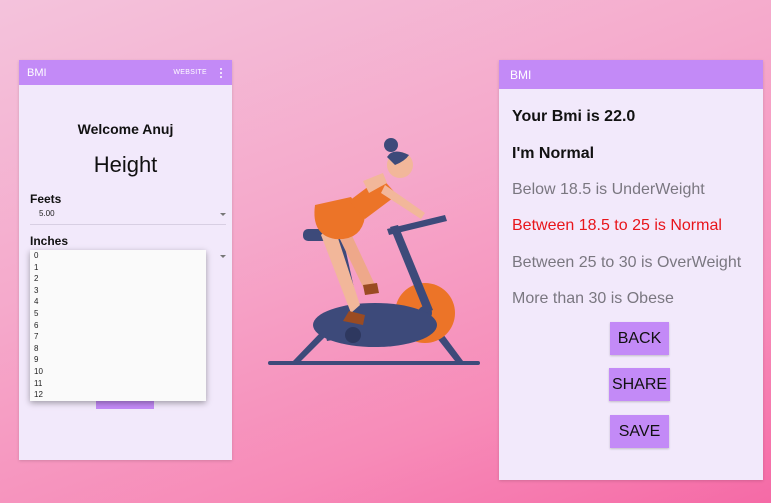 The image size is (771, 503). I want to click on website-link: WEBSITE, so click(190, 72).